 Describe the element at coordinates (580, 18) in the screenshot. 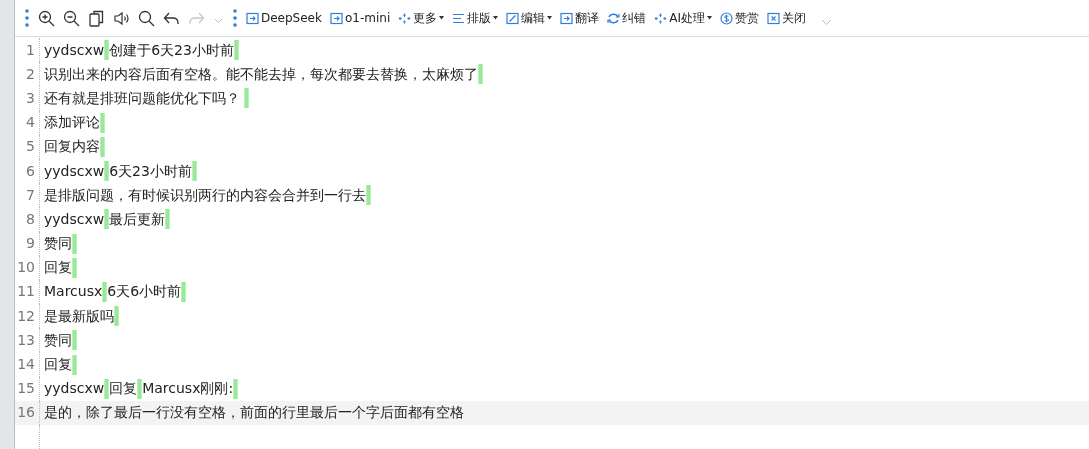

I see `toolbar-button: 翻译` at that location.